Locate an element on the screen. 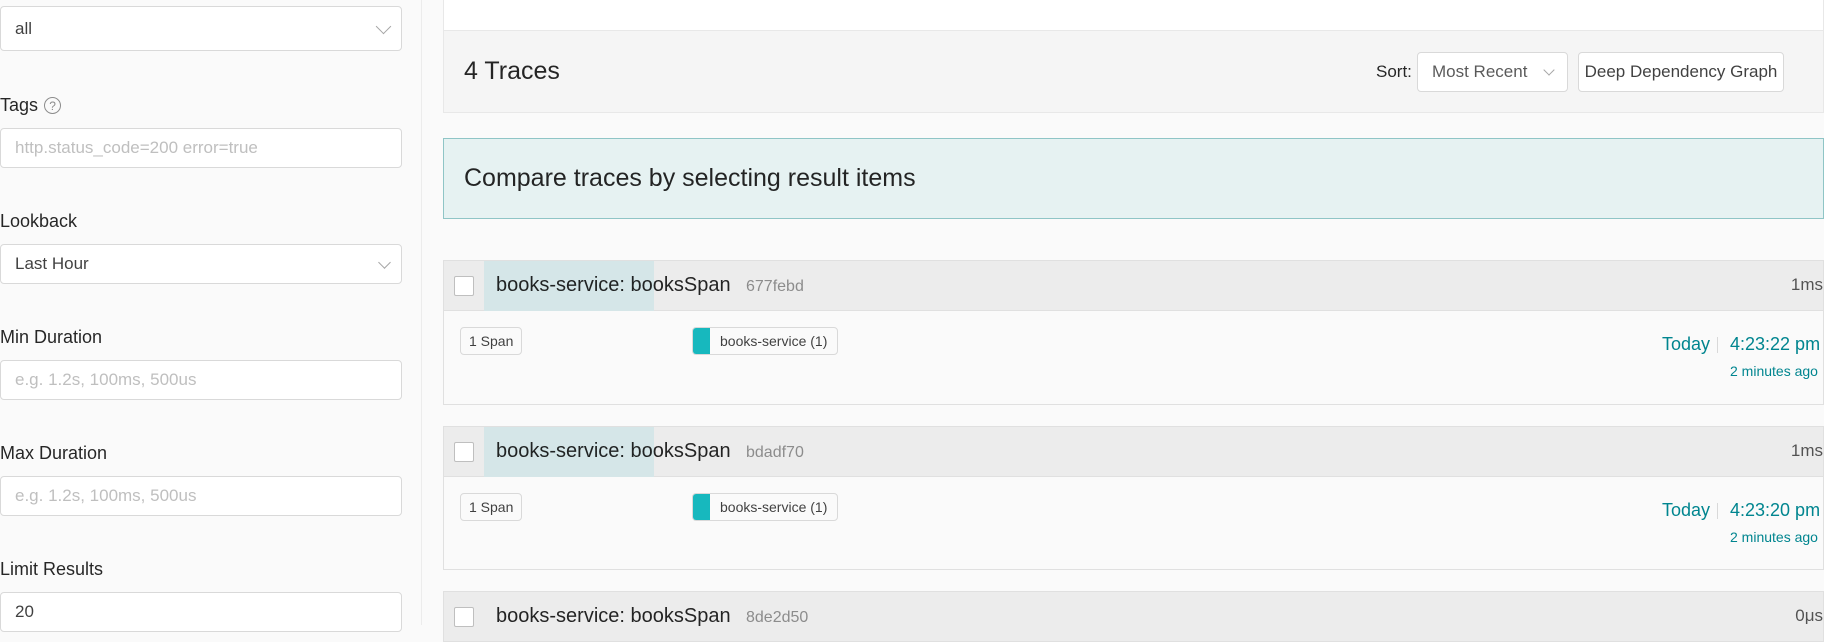 This screenshot has height=642, width=1824. lookback-label: Lookback is located at coordinates (39, 221).